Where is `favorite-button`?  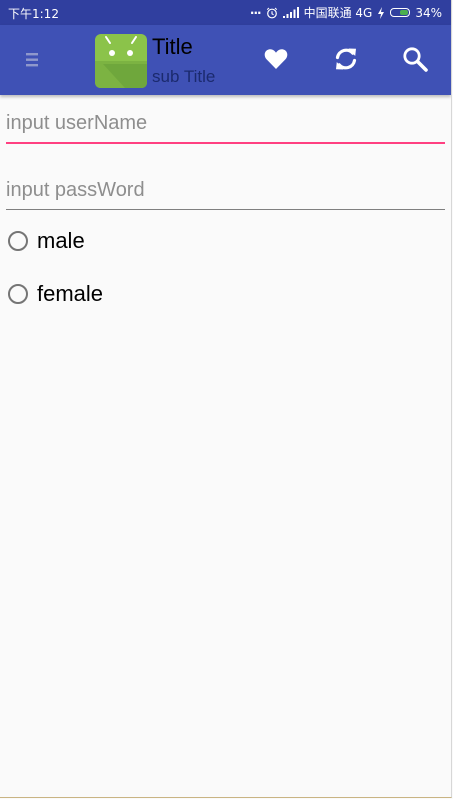
favorite-button is located at coordinates (276, 59).